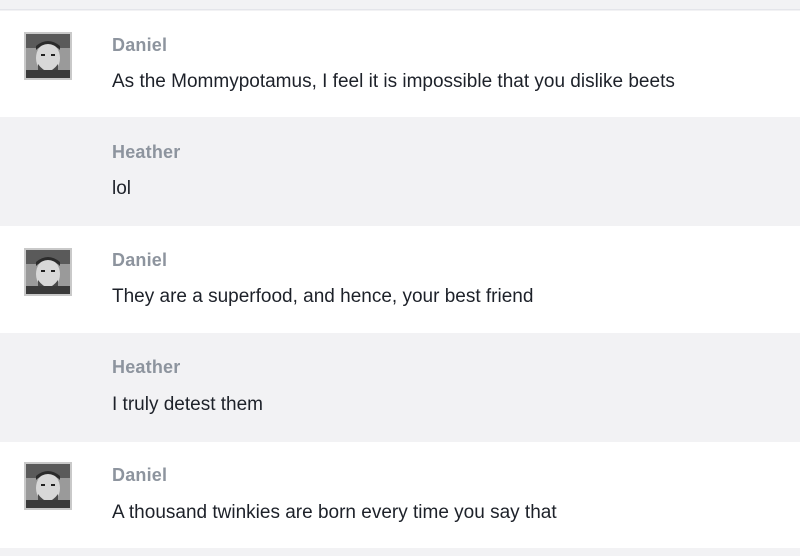  What do you see at coordinates (188, 404) in the screenshot?
I see `message-text: I truly detest them` at bounding box center [188, 404].